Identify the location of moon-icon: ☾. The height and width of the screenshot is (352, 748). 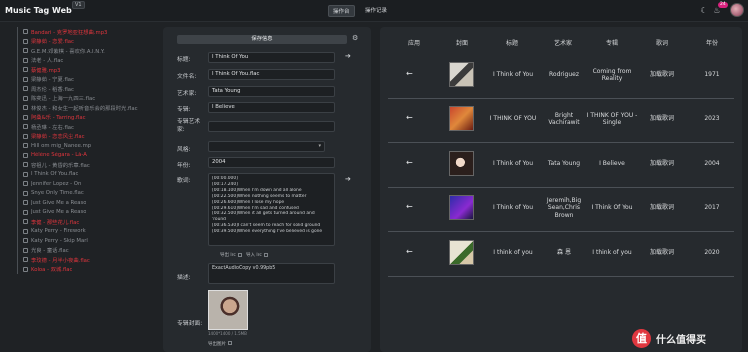
(704, 11).